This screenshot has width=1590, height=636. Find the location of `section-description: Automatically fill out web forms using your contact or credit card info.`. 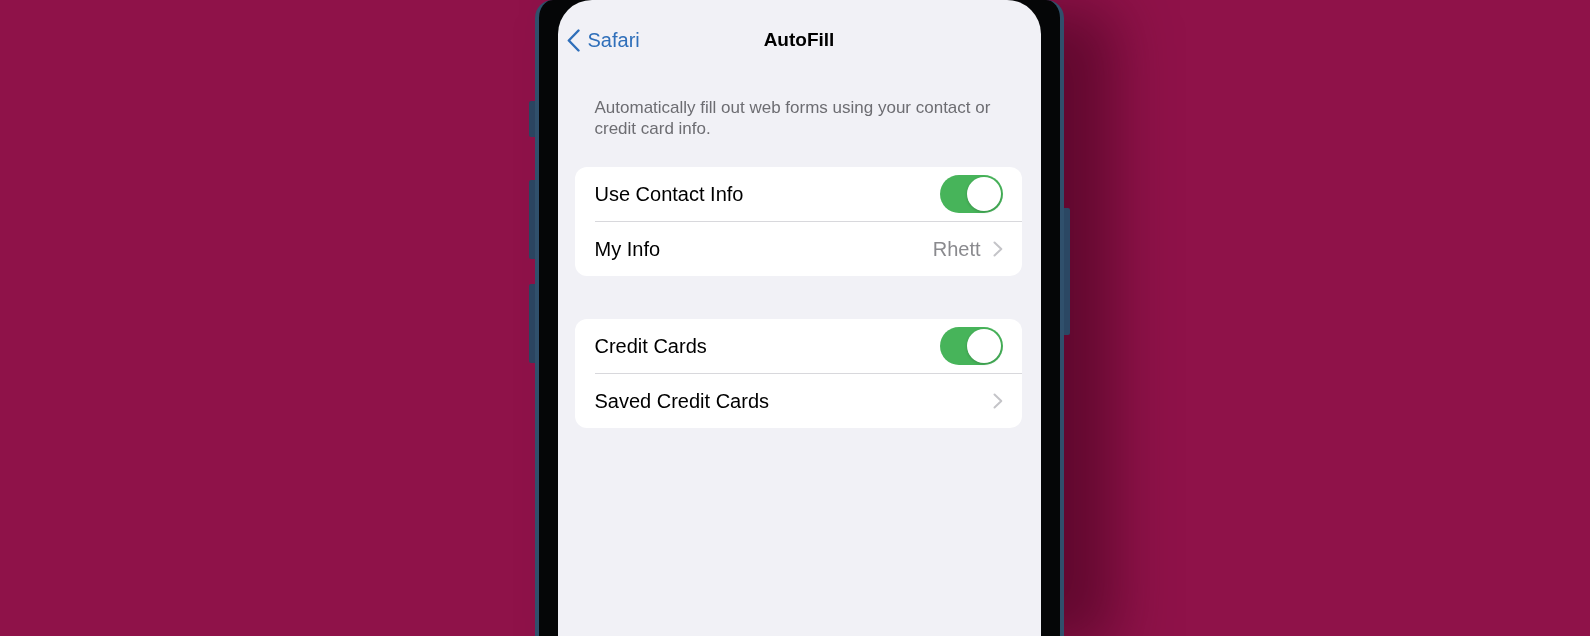

section-description: Automatically fill out web forms using your contact or credit card info. is located at coordinates (792, 118).